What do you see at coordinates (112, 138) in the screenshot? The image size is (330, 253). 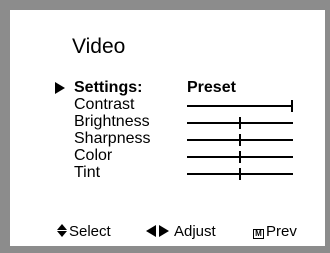 I see `sharpness-label: Sharpness` at bounding box center [112, 138].